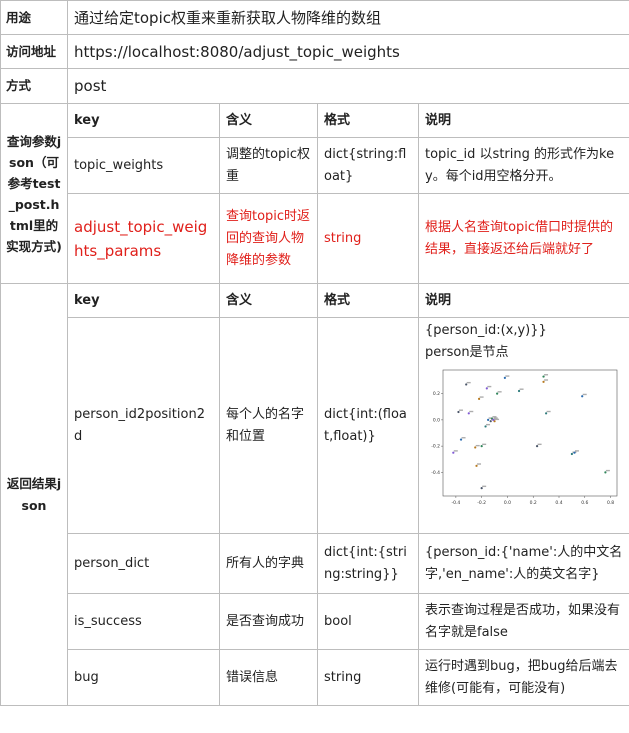  I want to click on query-key: topic_weights, so click(143, 165).